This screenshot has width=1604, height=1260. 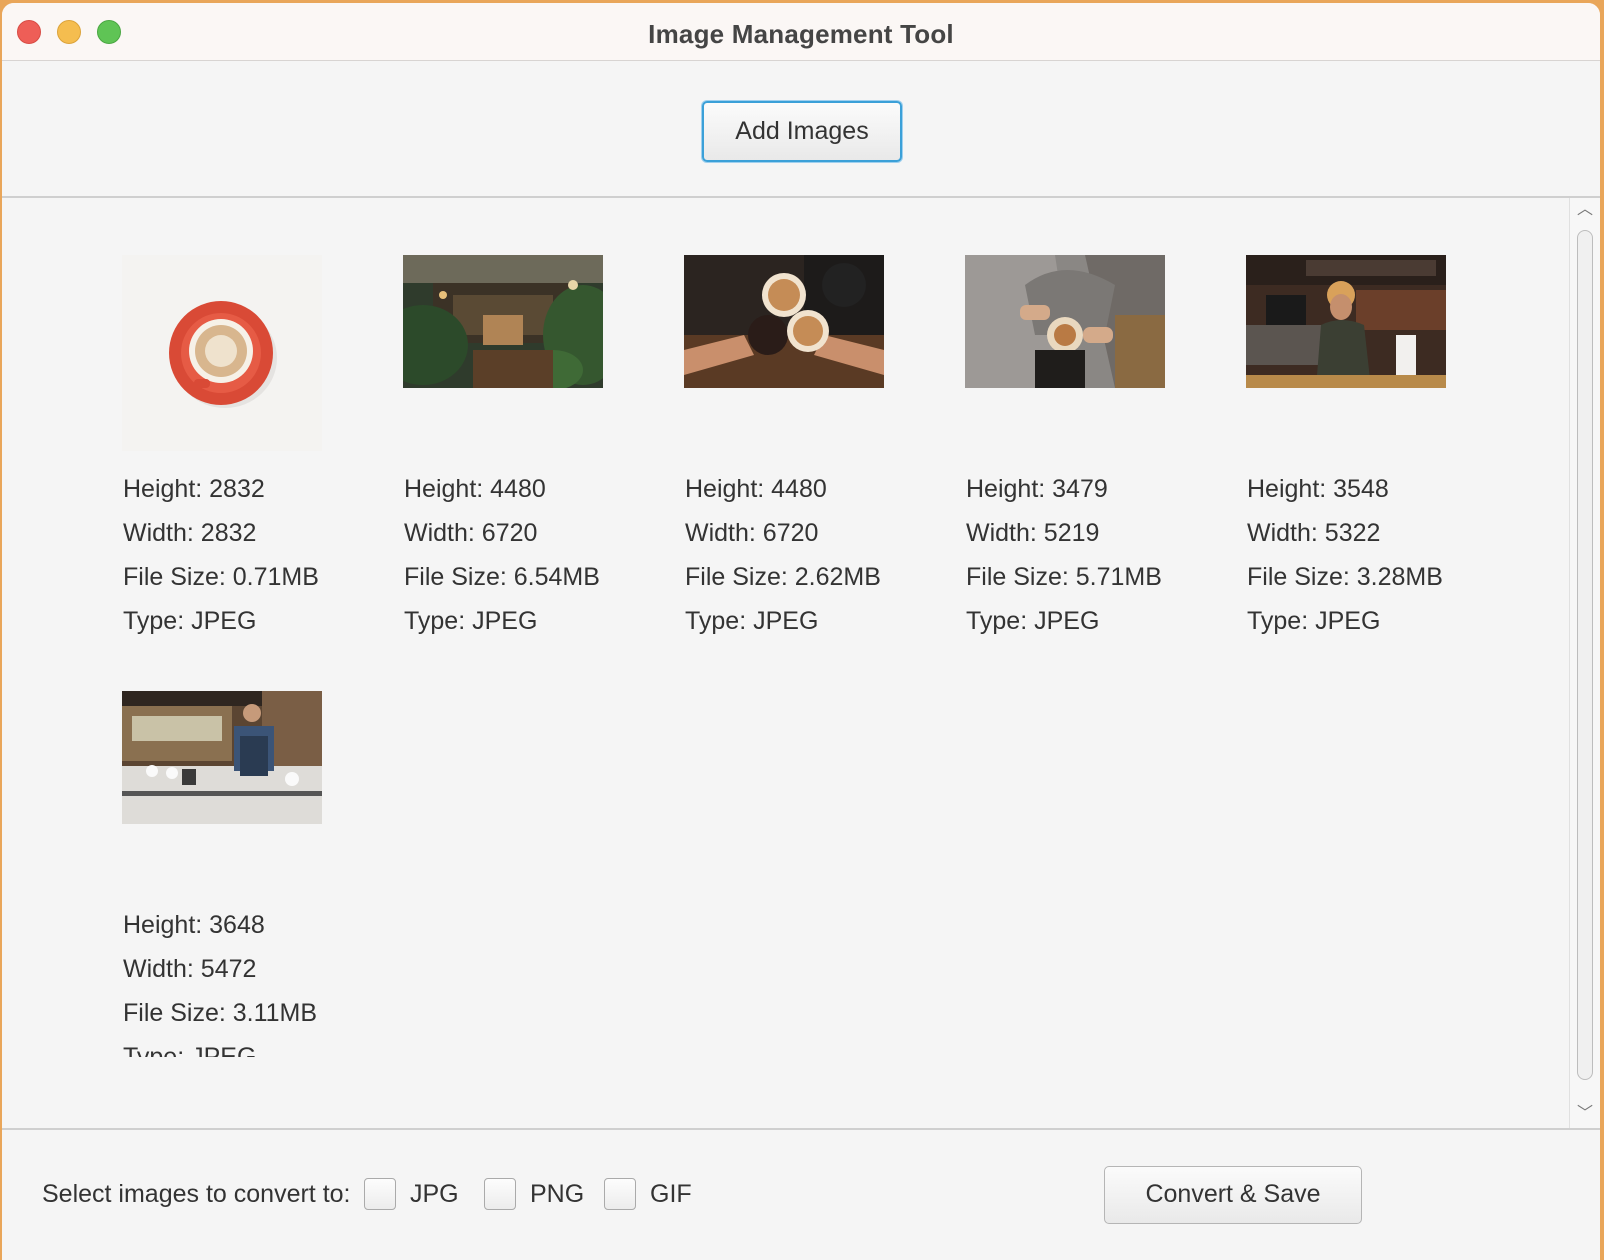 What do you see at coordinates (380, 1194) in the screenshot?
I see `jpg-checkbox` at bounding box center [380, 1194].